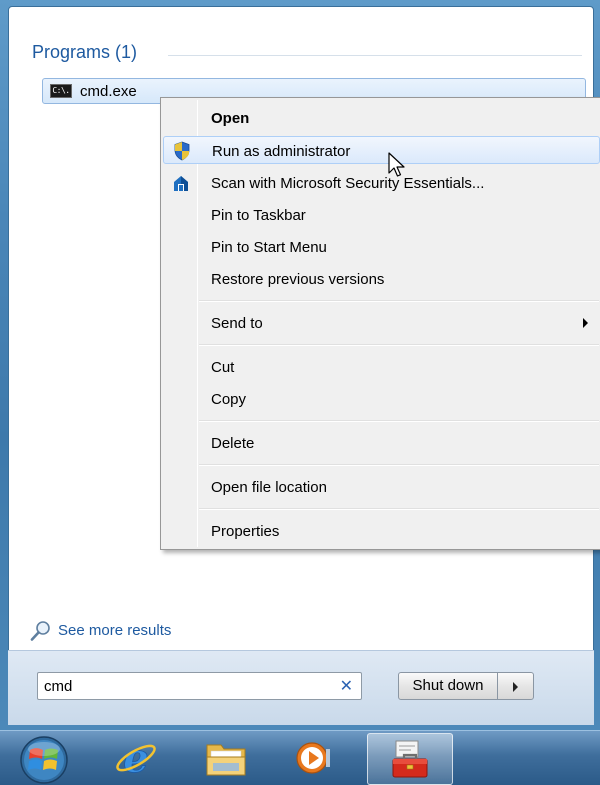 The height and width of the screenshot is (785, 600). What do you see at coordinates (381, 247) in the screenshot?
I see `menu-item-pin-to-start-menu: Pin to Start Menu` at bounding box center [381, 247].